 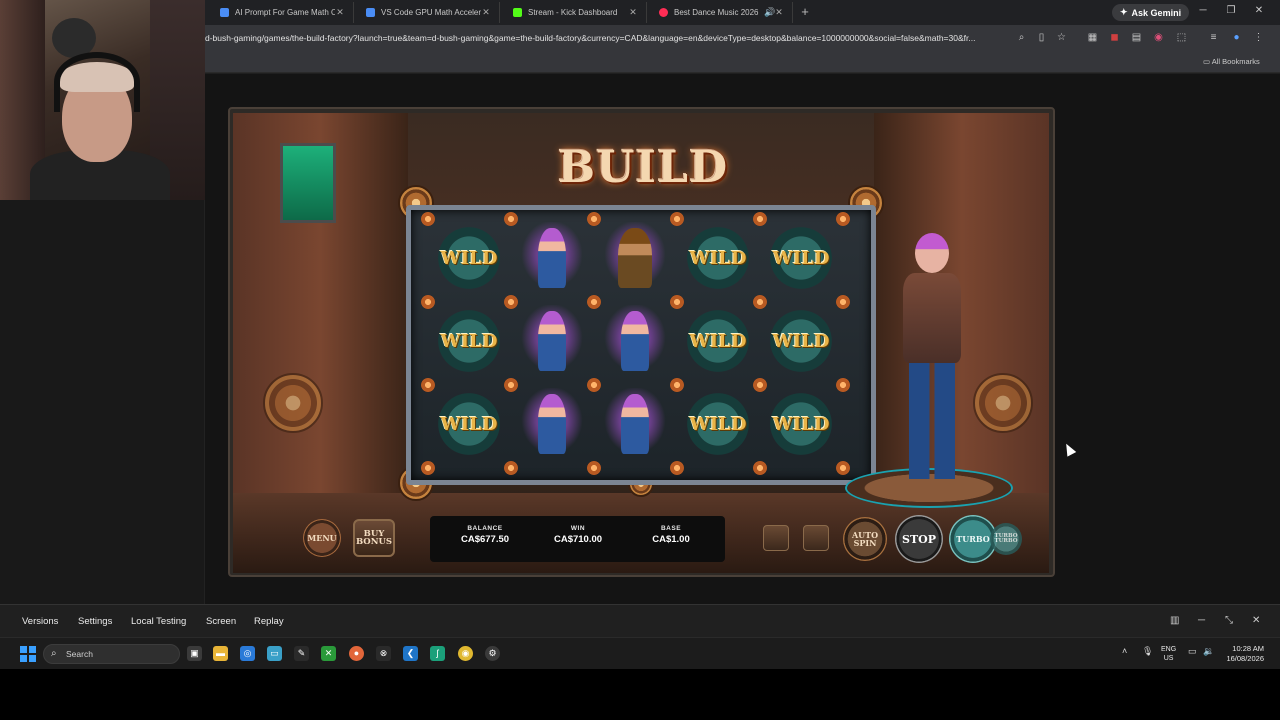 What do you see at coordinates (1114, 37) in the screenshot?
I see `extension-icon: ◼` at bounding box center [1114, 37].